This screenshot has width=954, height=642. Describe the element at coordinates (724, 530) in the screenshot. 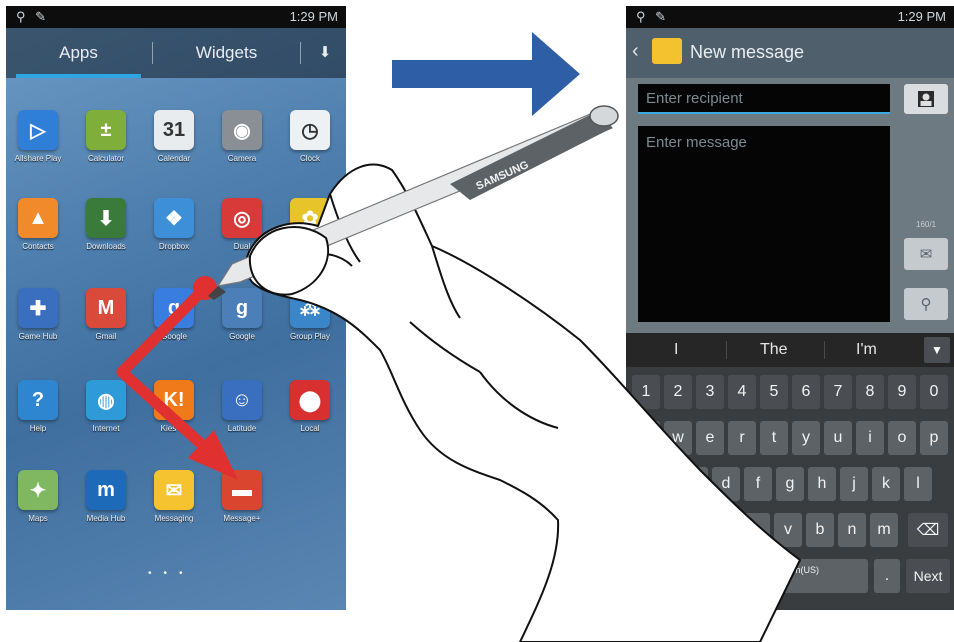

I see `key-letter: x` at that location.